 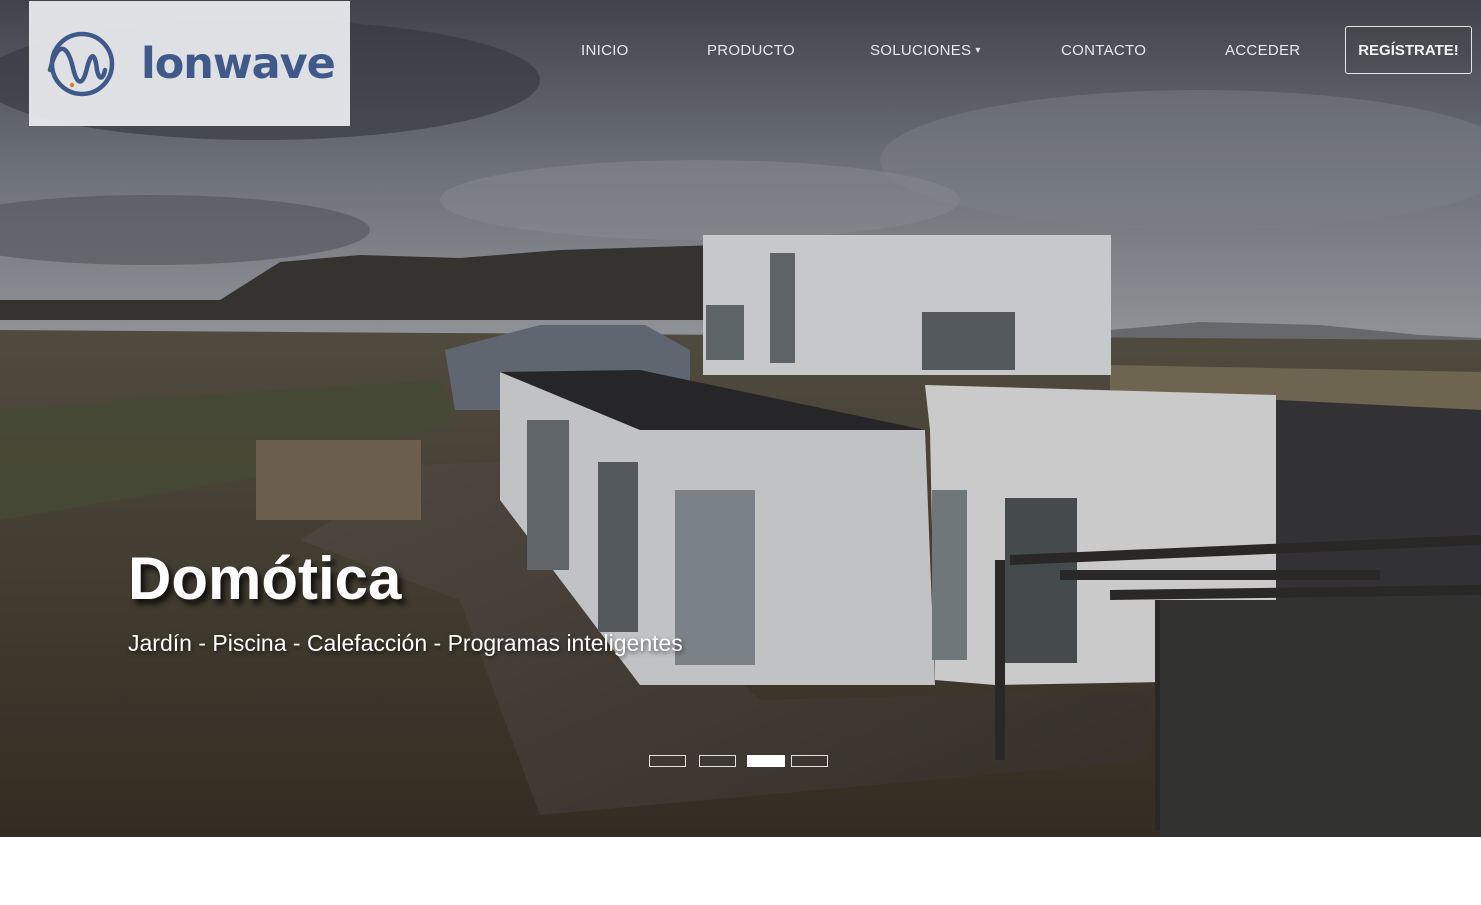 I want to click on page-content-area, so click(x=740, y=871).